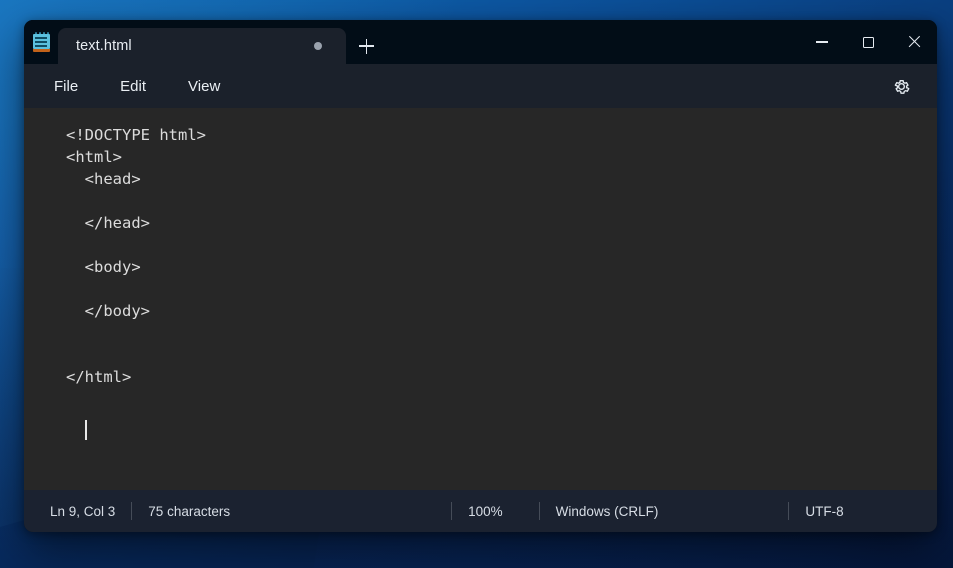 This screenshot has height=568, width=953. Describe the element at coordinates (66, 86) in the screenshot. I see `menu-item-file: File` at that location.